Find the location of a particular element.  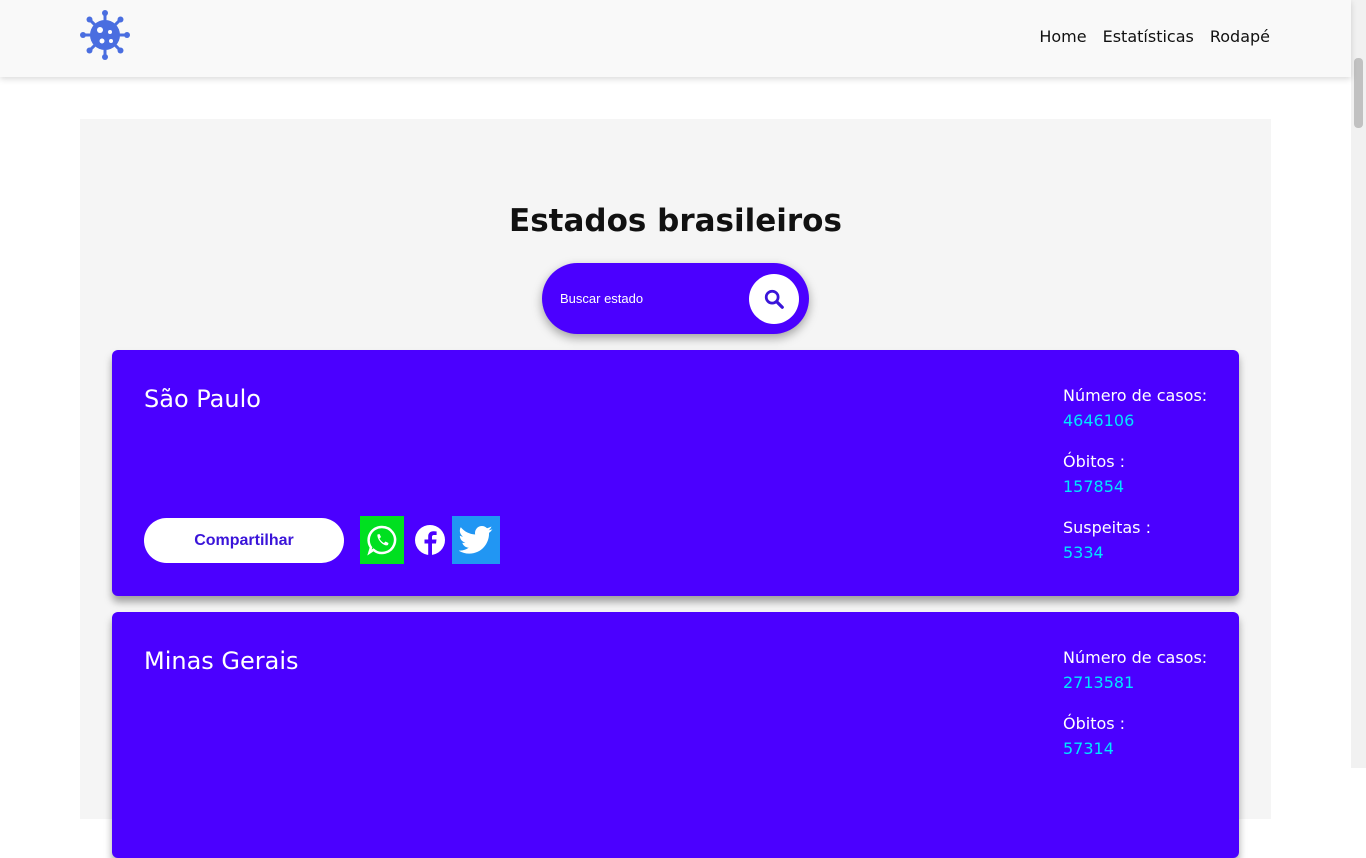

cases-value: 4646106 is located at coordinates (1099, 420).